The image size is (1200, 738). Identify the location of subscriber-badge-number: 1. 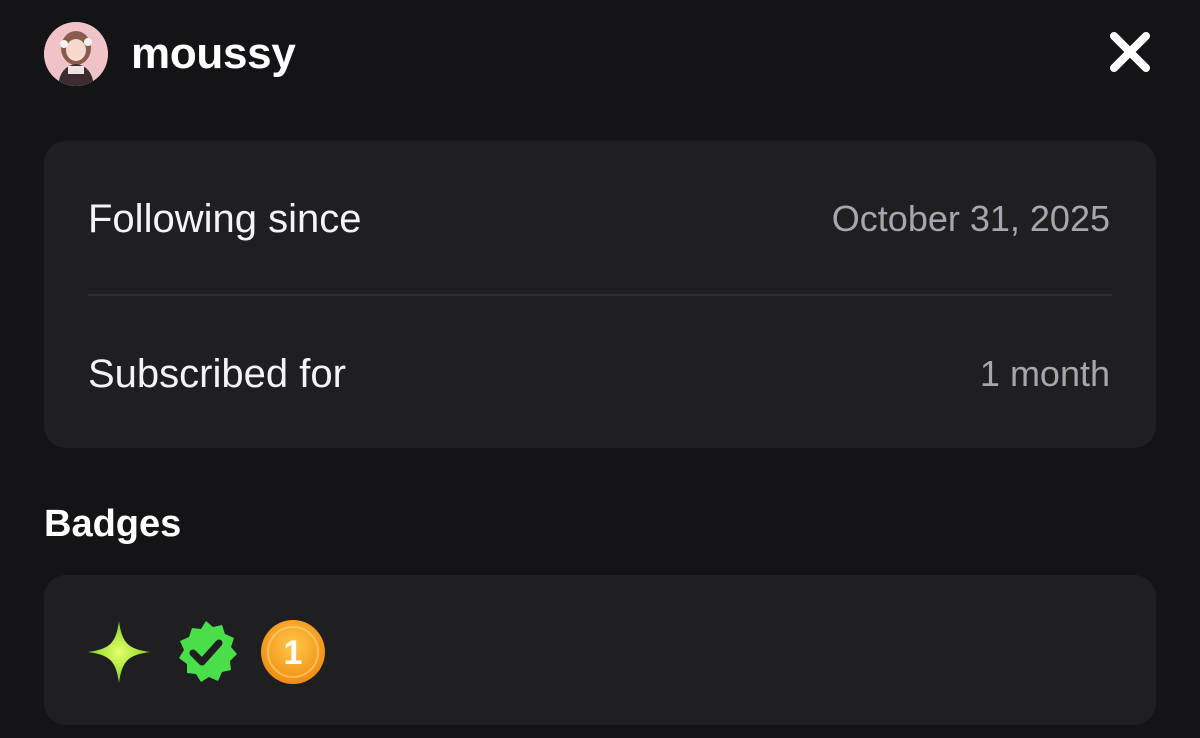
(293, 653).